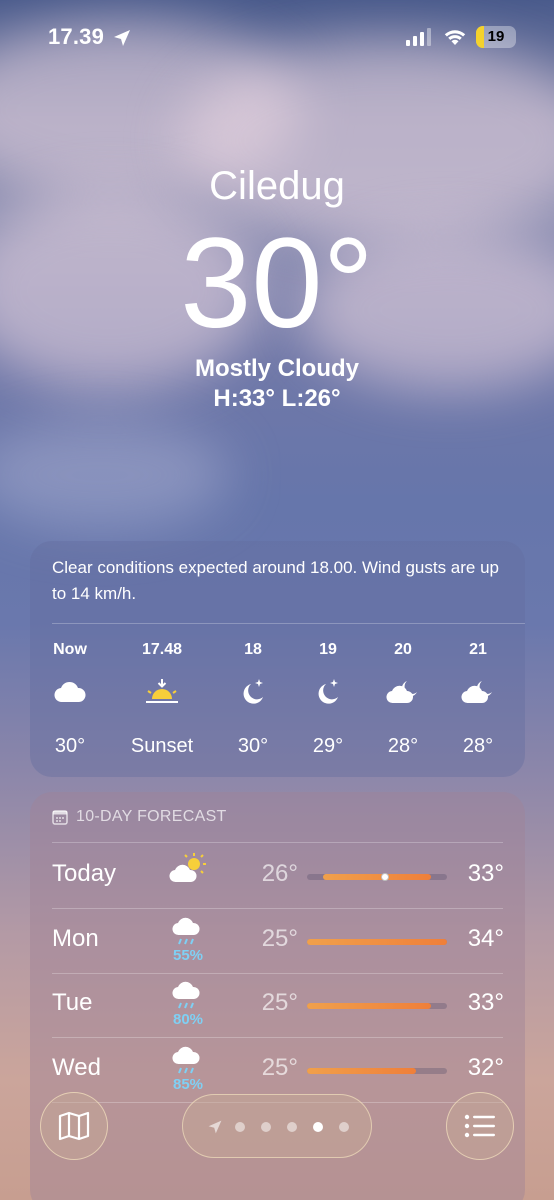  What do you see at coordinates (188, 1019) in the screenshot?
I see `precipitation-chance: 80%` at bounding box center [188, 1019].